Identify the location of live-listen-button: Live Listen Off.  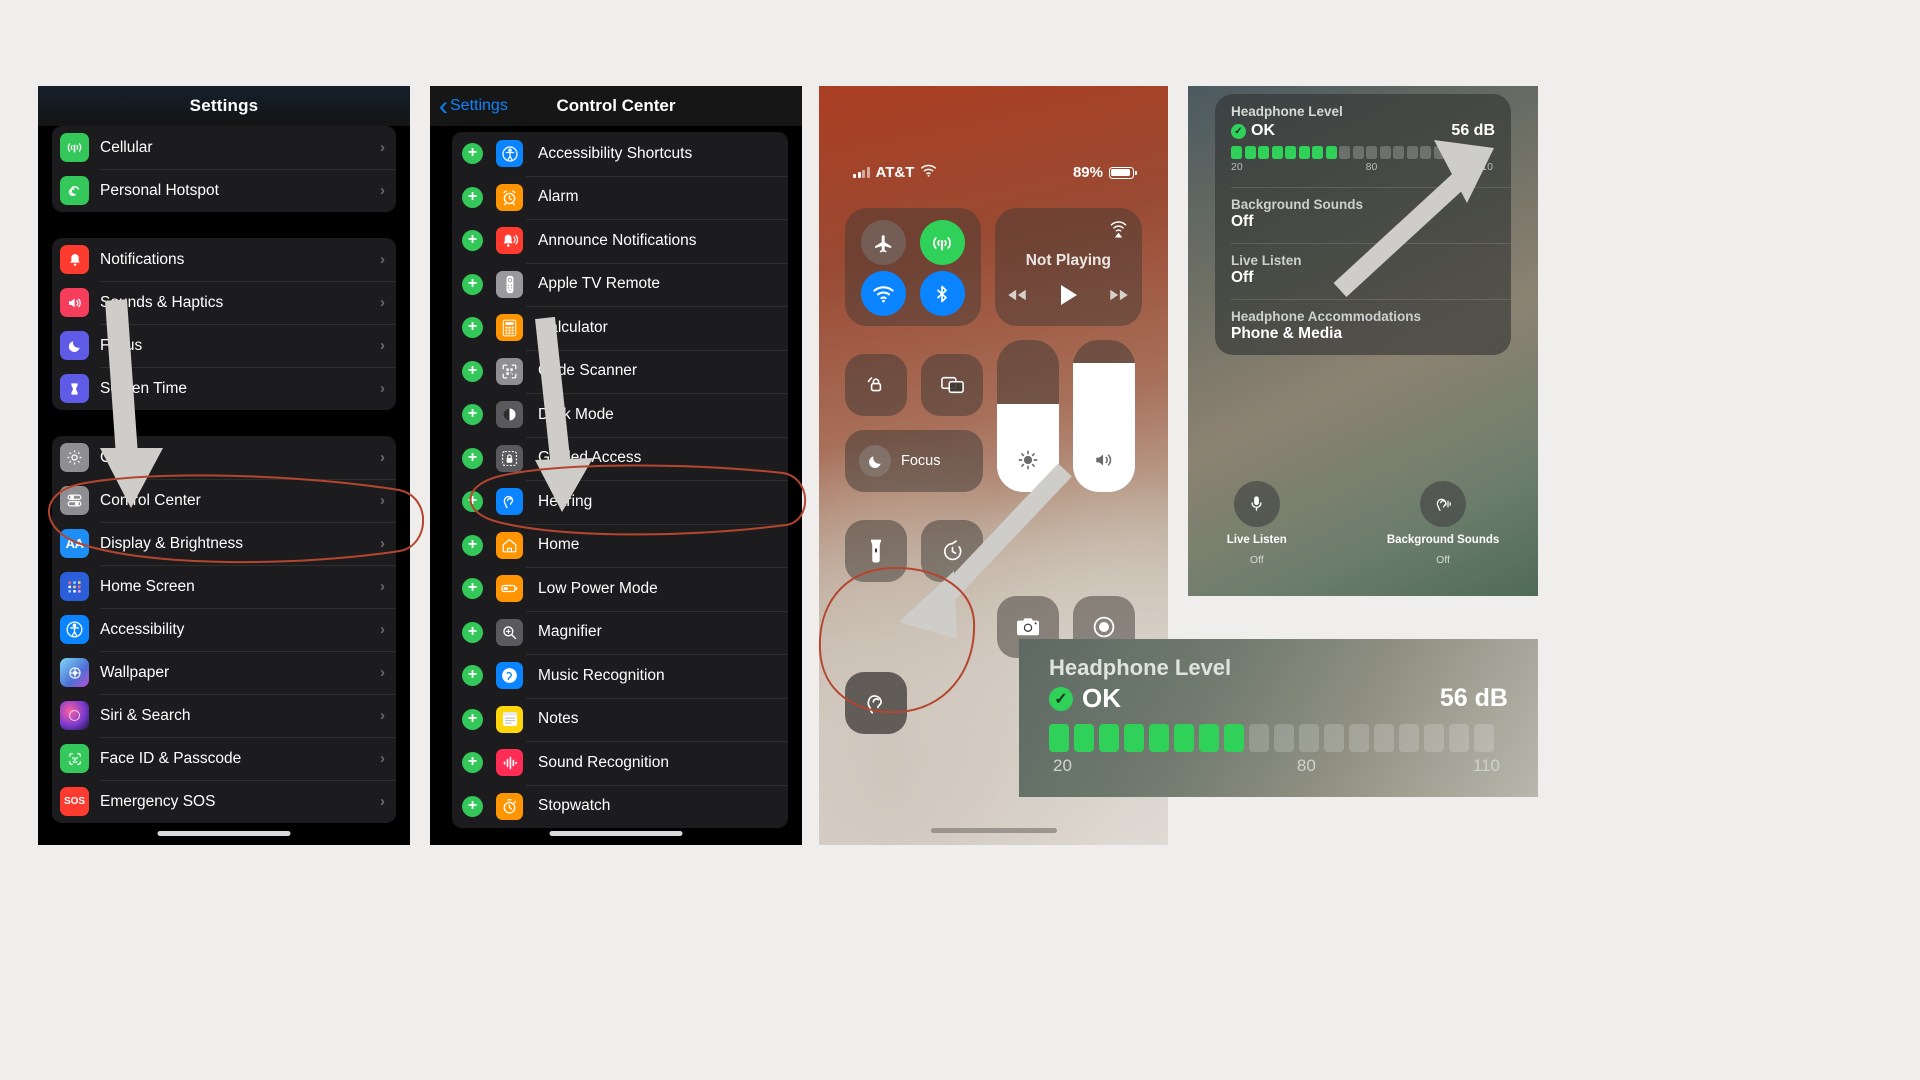
(1257, 523).